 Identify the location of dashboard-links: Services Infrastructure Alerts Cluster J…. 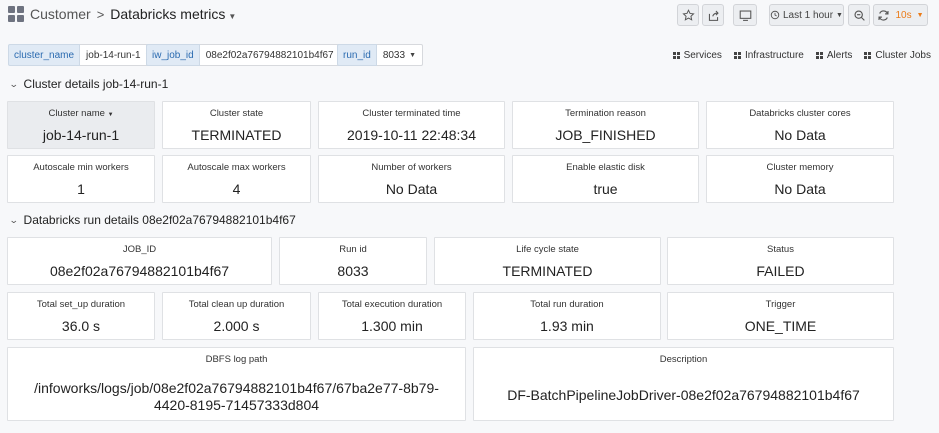
(801, 55).